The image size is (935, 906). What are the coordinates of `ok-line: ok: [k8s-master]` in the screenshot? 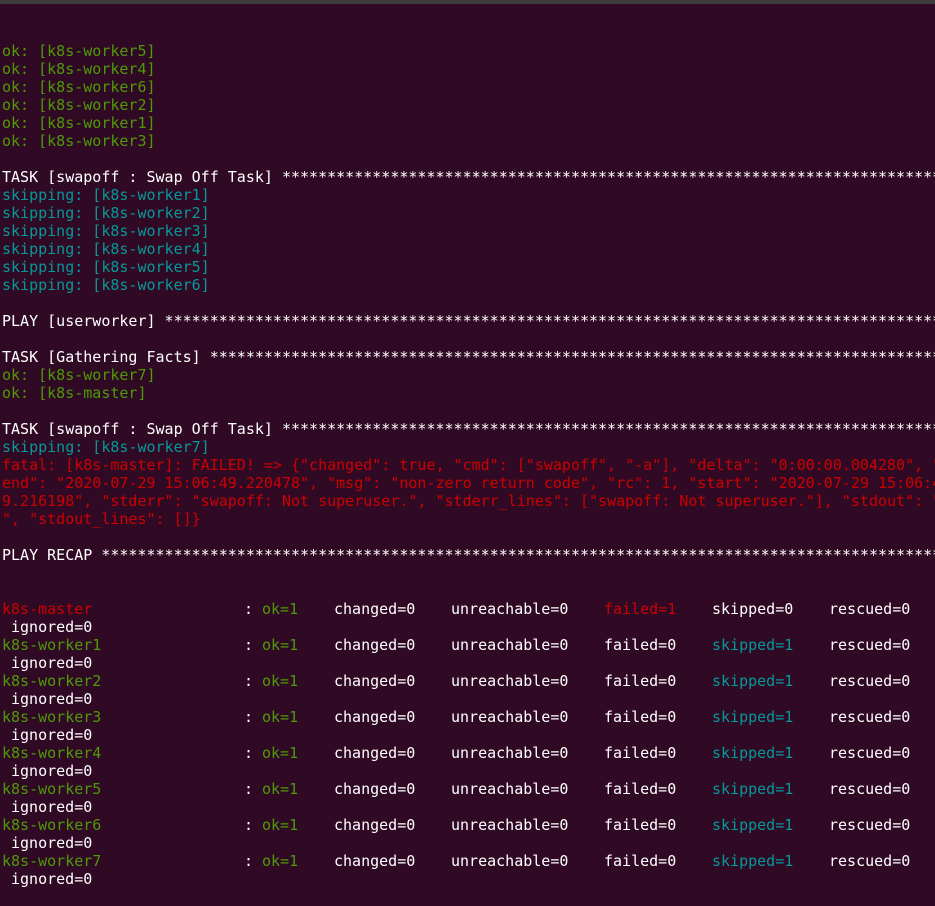 It's located at (74, 393).